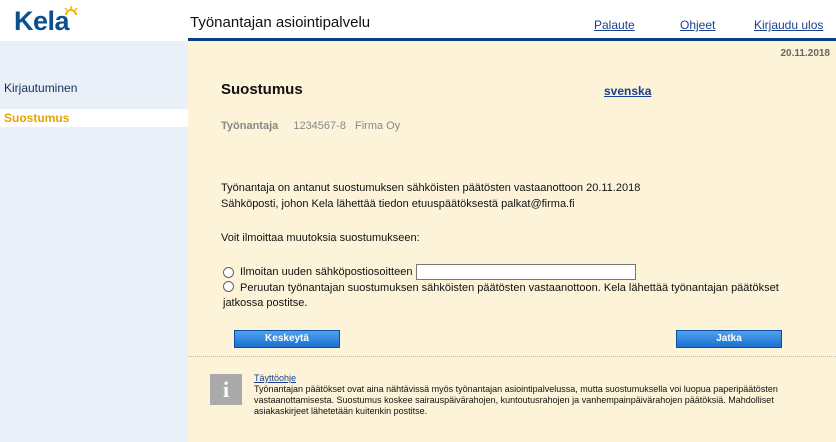  What do you see at coordinates (250, 126) in the screenshot?
I see `employer-label: Työnantaja` at bounding box center [250, 126].